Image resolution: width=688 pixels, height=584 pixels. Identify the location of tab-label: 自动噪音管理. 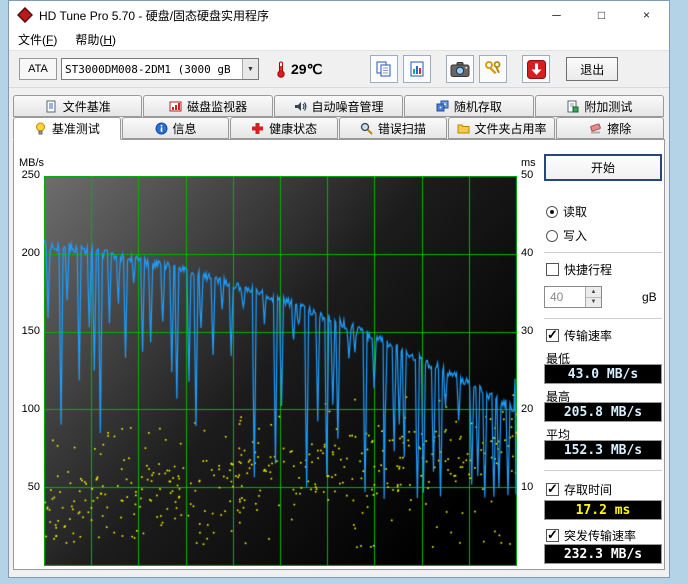
(347, 106).